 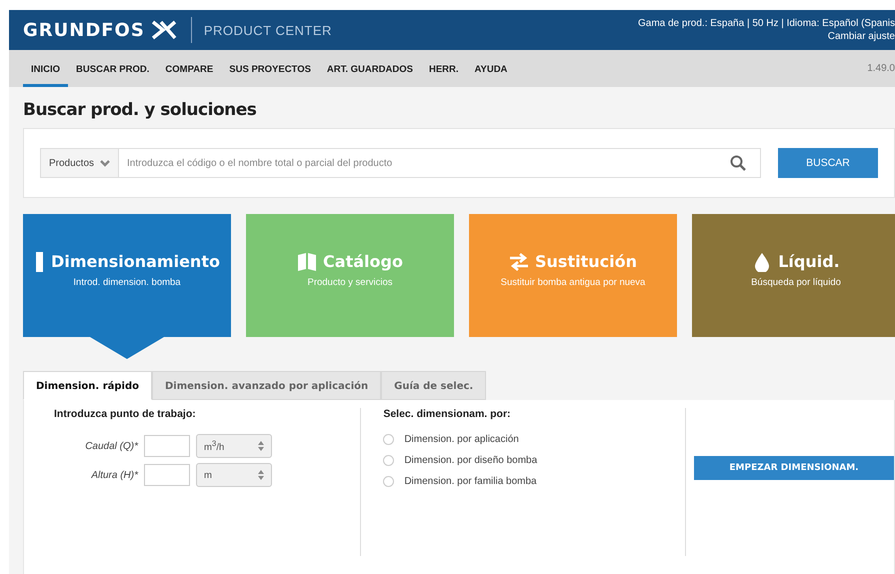 What do you see at coordinates (809, 261) in the screenshot?
I see `tile-title: Líquid.` at bounding box center [809, 261].